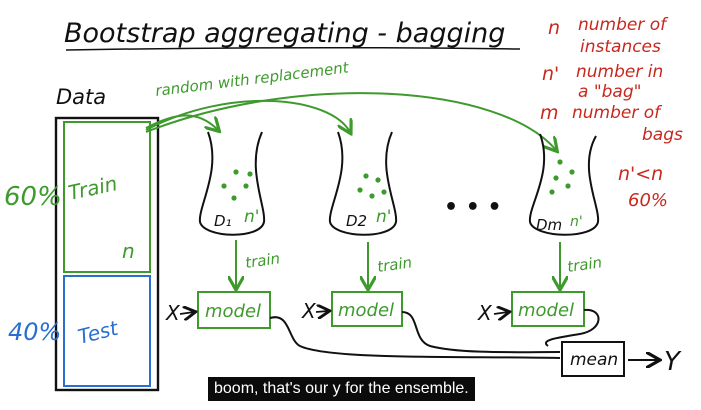 The image size is (701, 410). Describe the element at coordinates (550, 74) in the screenshot. I see `legend-nprime-symbol: n'` at that location.